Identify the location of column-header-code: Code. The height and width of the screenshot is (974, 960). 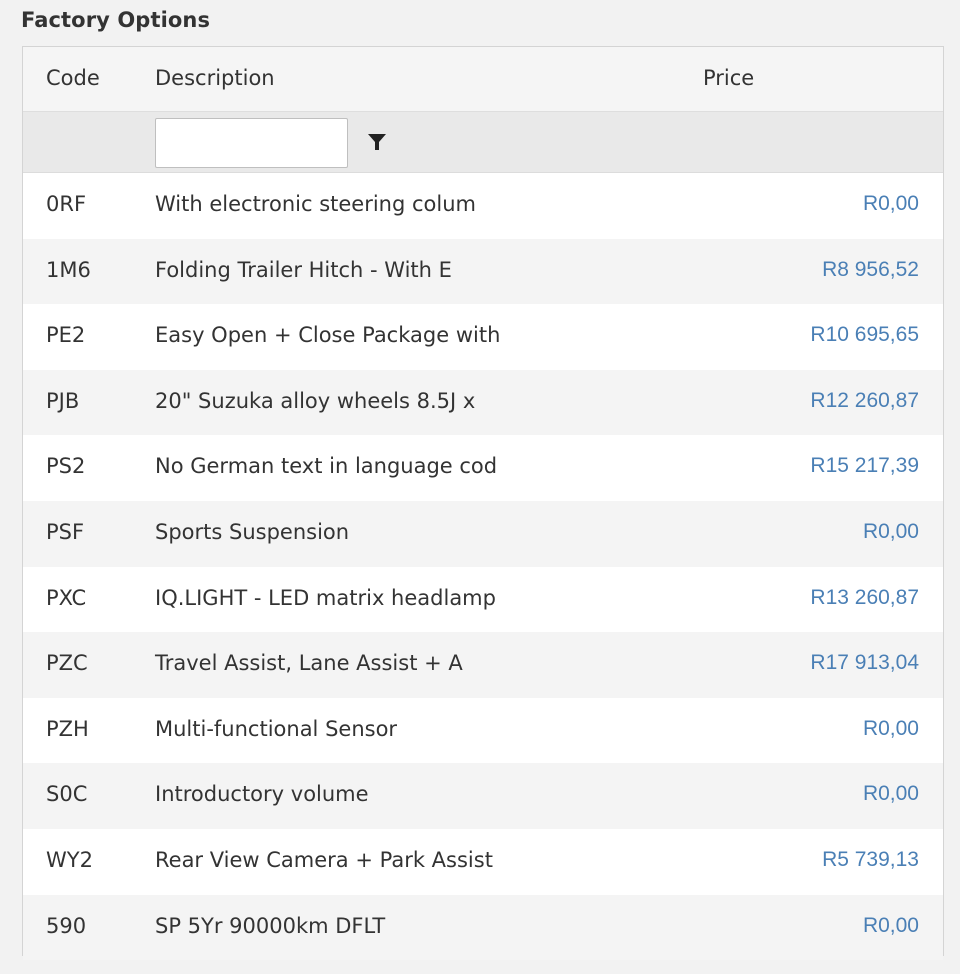
(73, 78).